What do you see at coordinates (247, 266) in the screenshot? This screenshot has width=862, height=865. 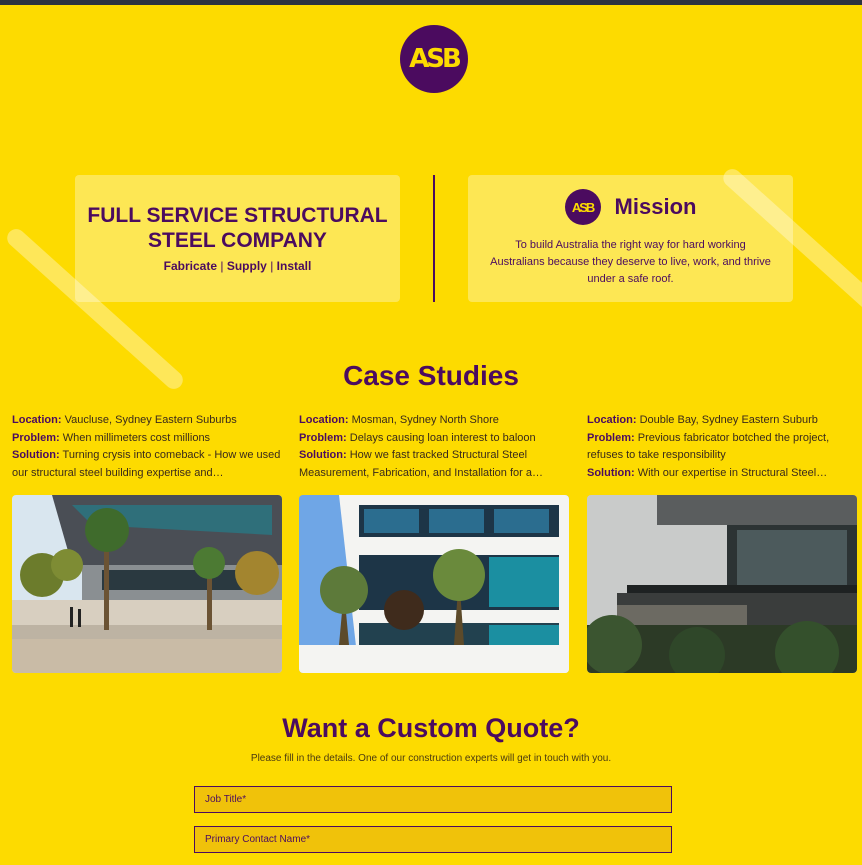 I see `supply-link: Supply` at bounding box center [247, 266].